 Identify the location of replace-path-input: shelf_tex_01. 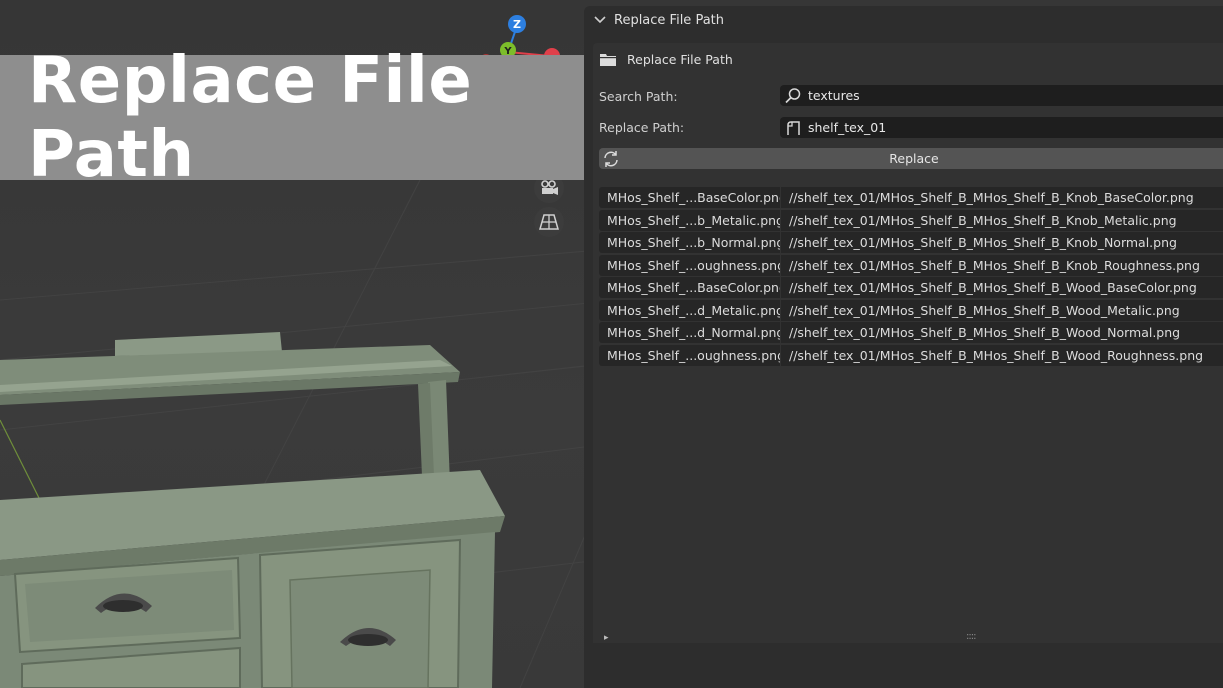
(1001, 127).